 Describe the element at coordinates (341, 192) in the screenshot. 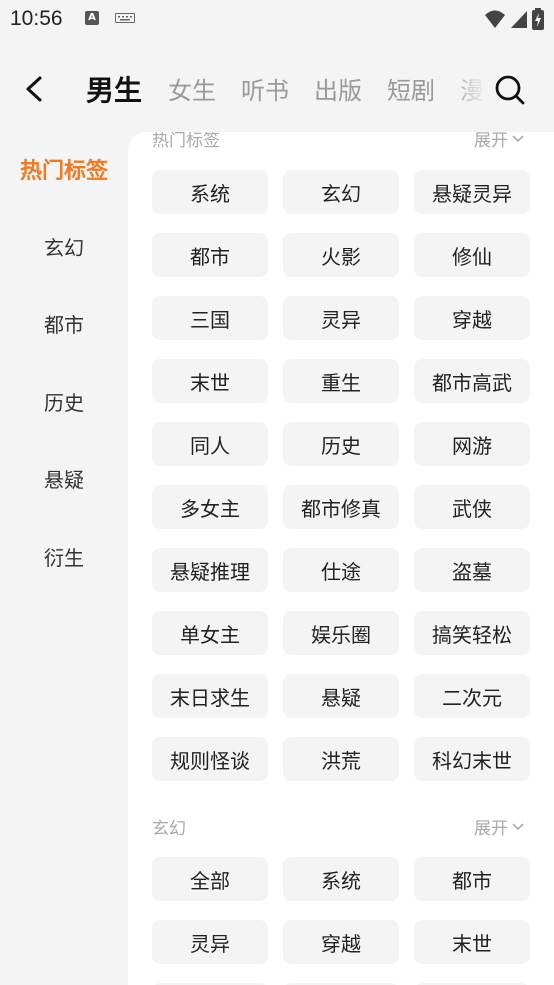

I see `tag-chip: 玄幻` at that location.